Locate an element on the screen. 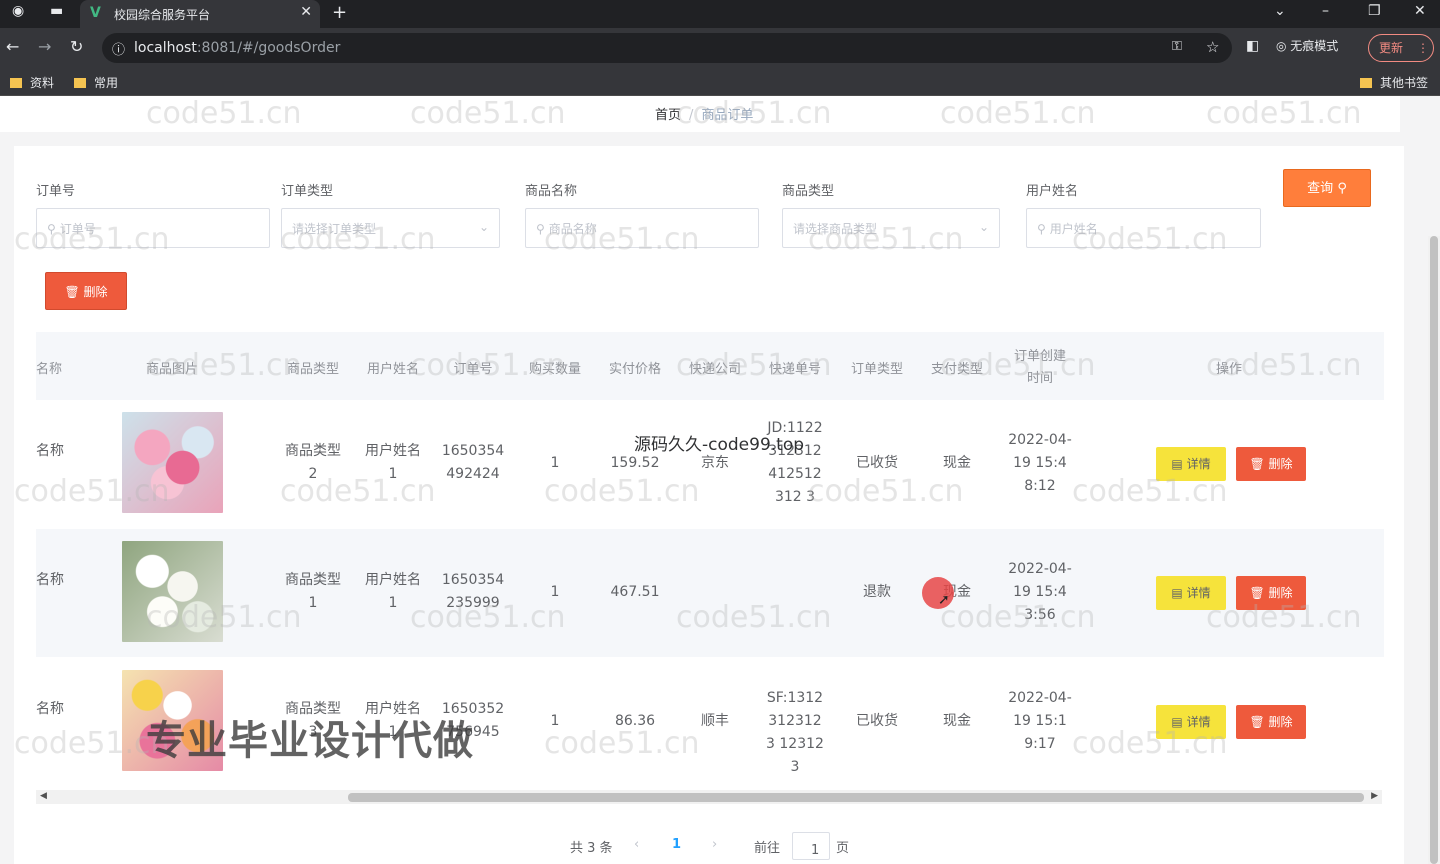 This screenshot has width=1440, height=864. tab-overview-icon: ▬ is located at coordinates (56, 11).